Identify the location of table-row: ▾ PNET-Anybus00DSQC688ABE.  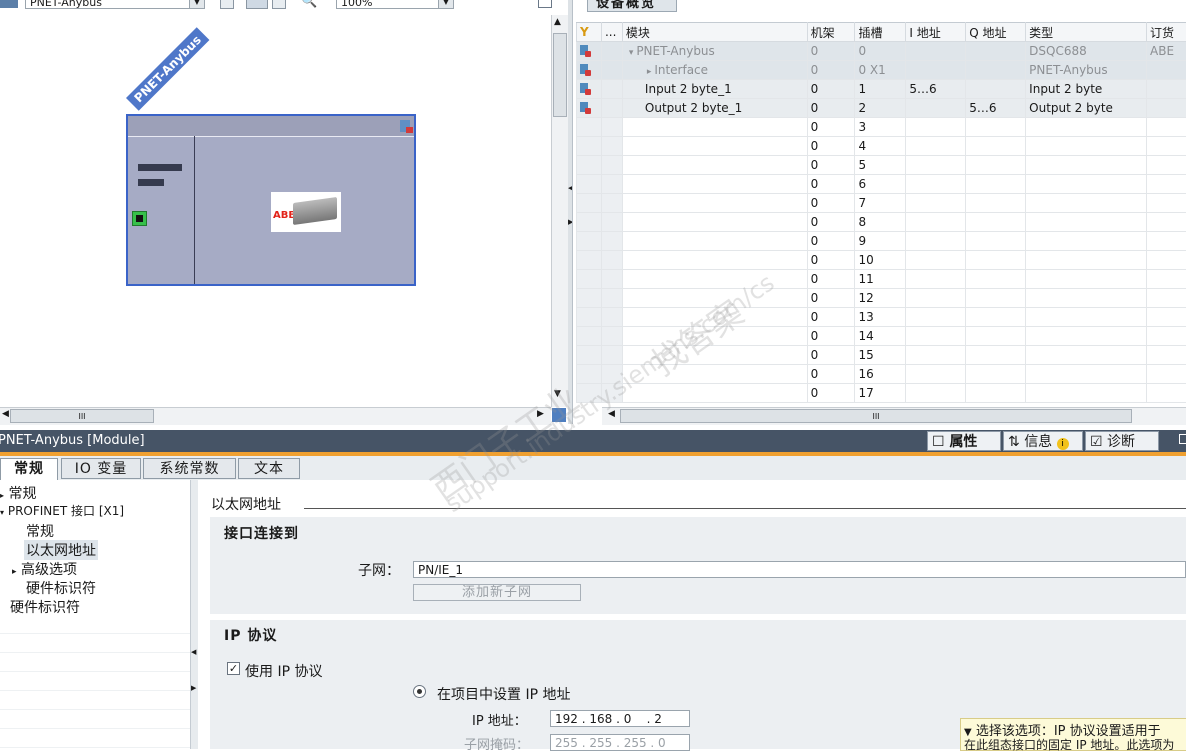
(881, 51).